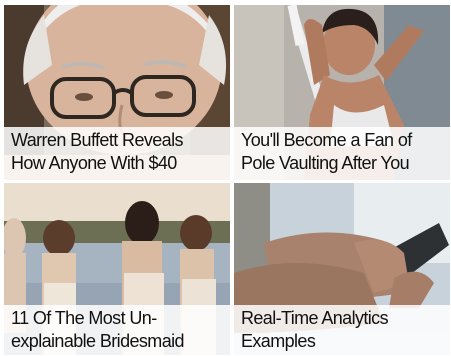 This screenshot has height=356, width=451. I want to click on article-card-caption: Real-Time Analytics Examples, so click(342, 330).